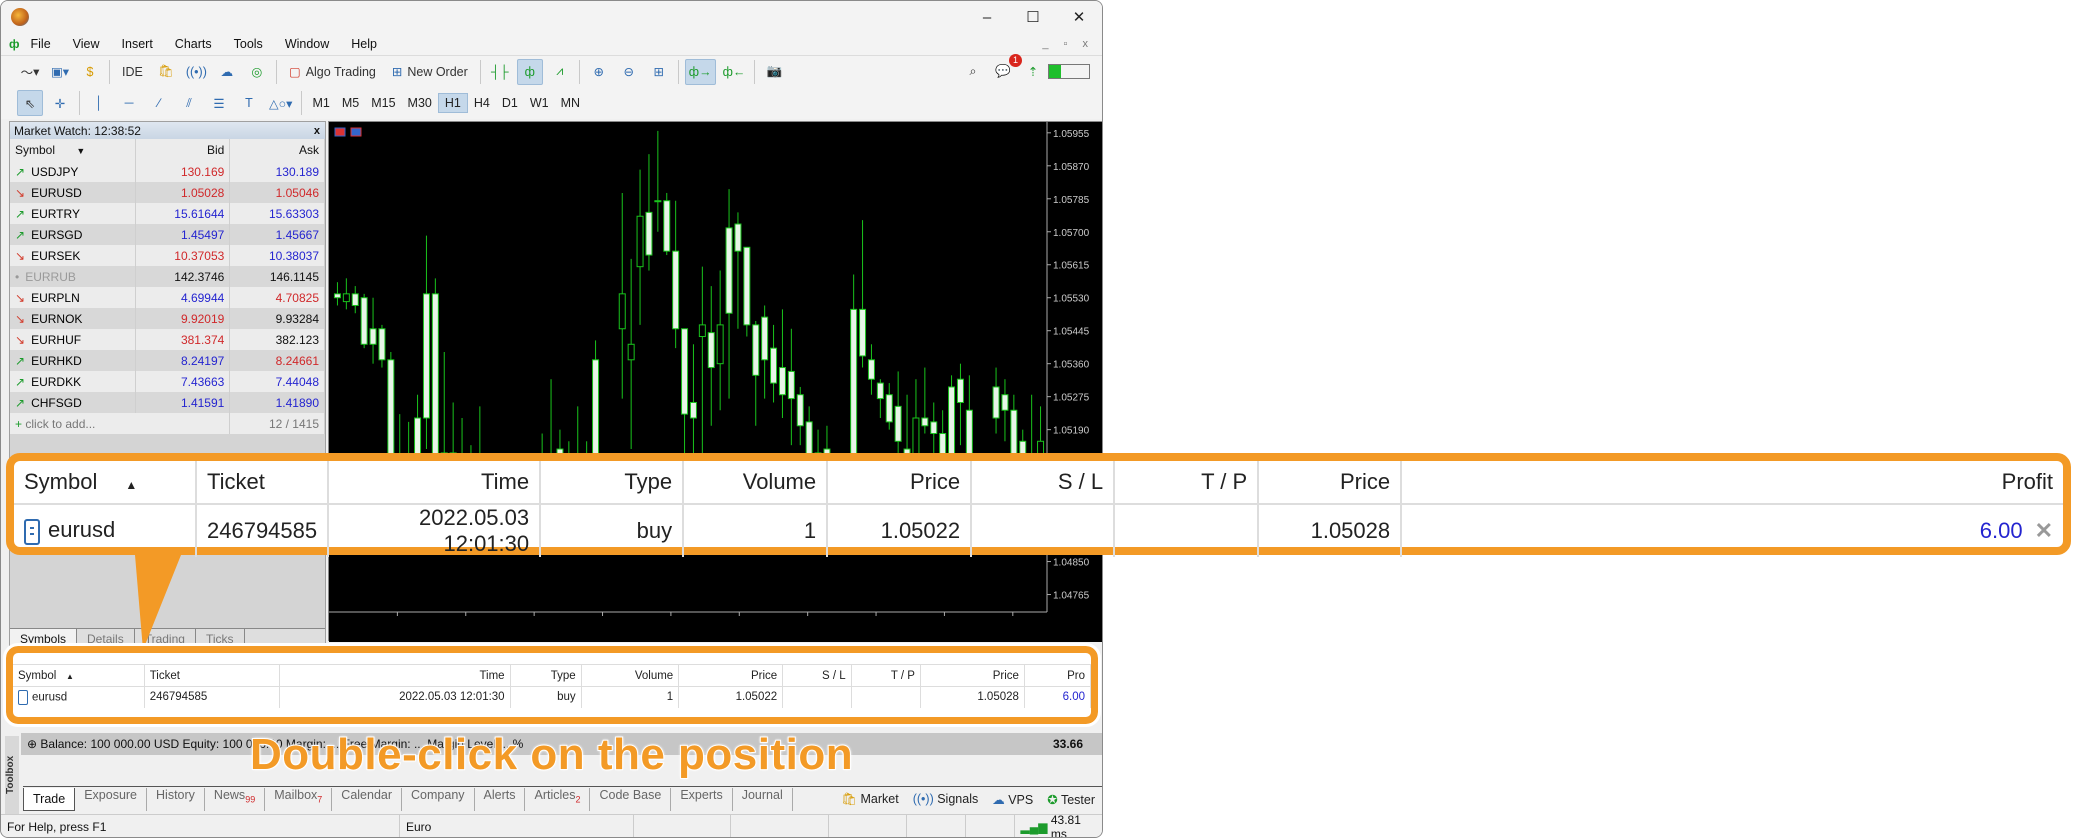 The height and width of the screenshot is (838, 2074). What do you see at coordinates (129, 103) in the screenshot?
I see `horizontal-line-tool: ─` at bounding box center [129, 103].